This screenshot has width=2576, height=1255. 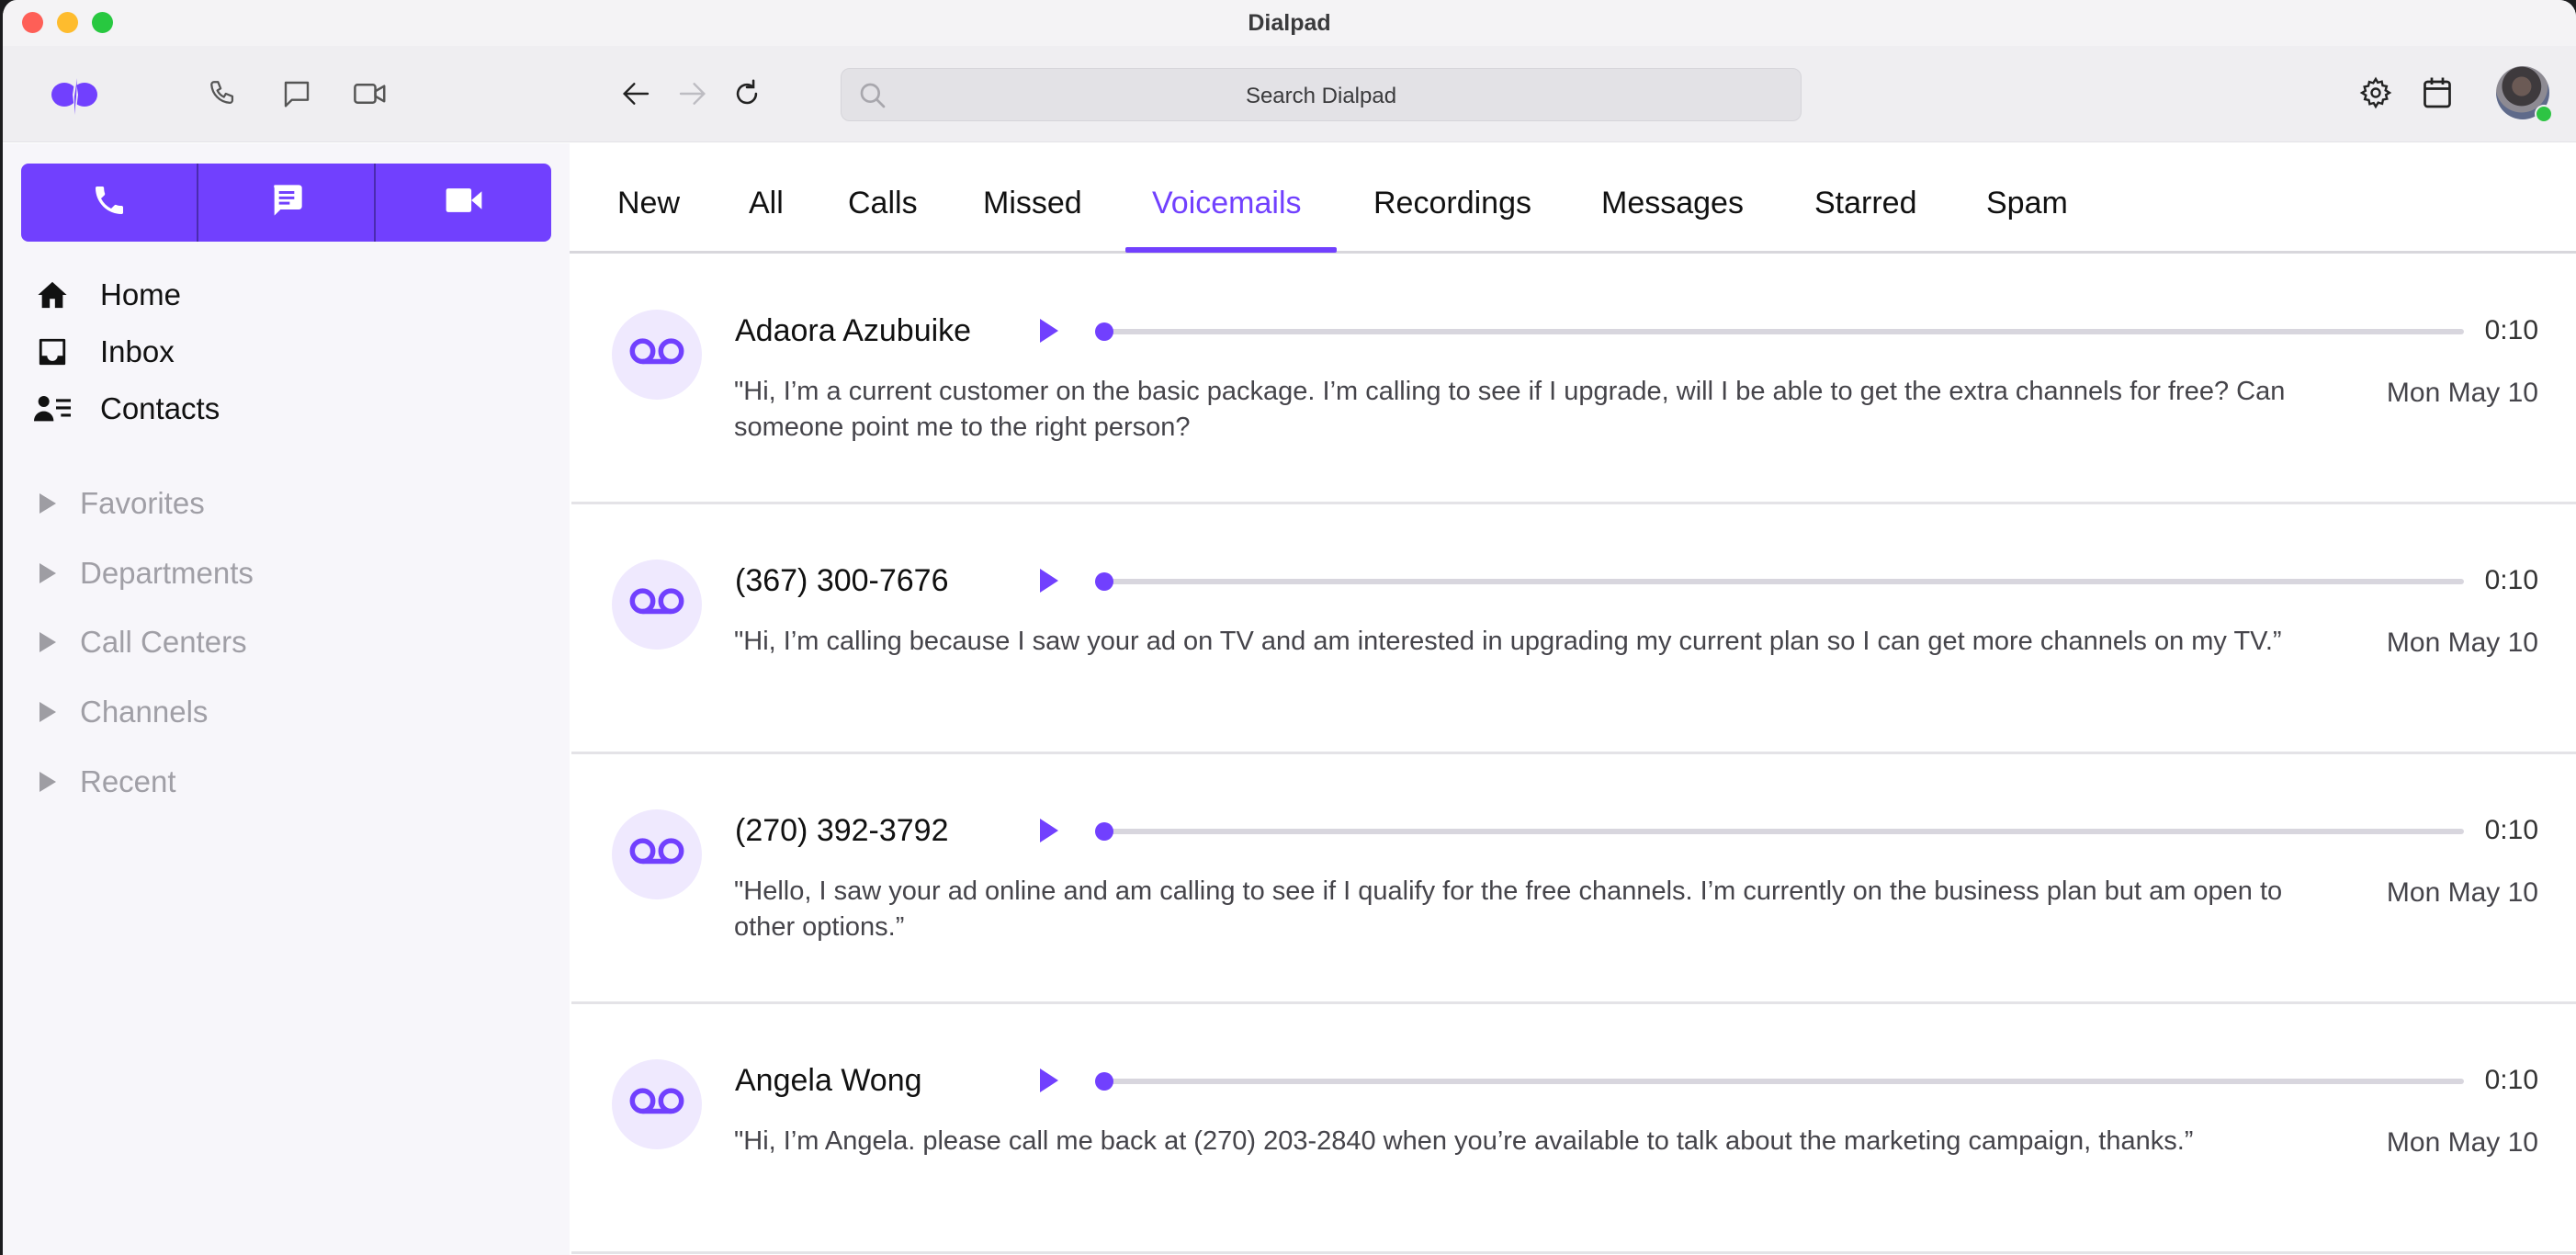 I want to click on chat-icon, so click(x=297, y=93).